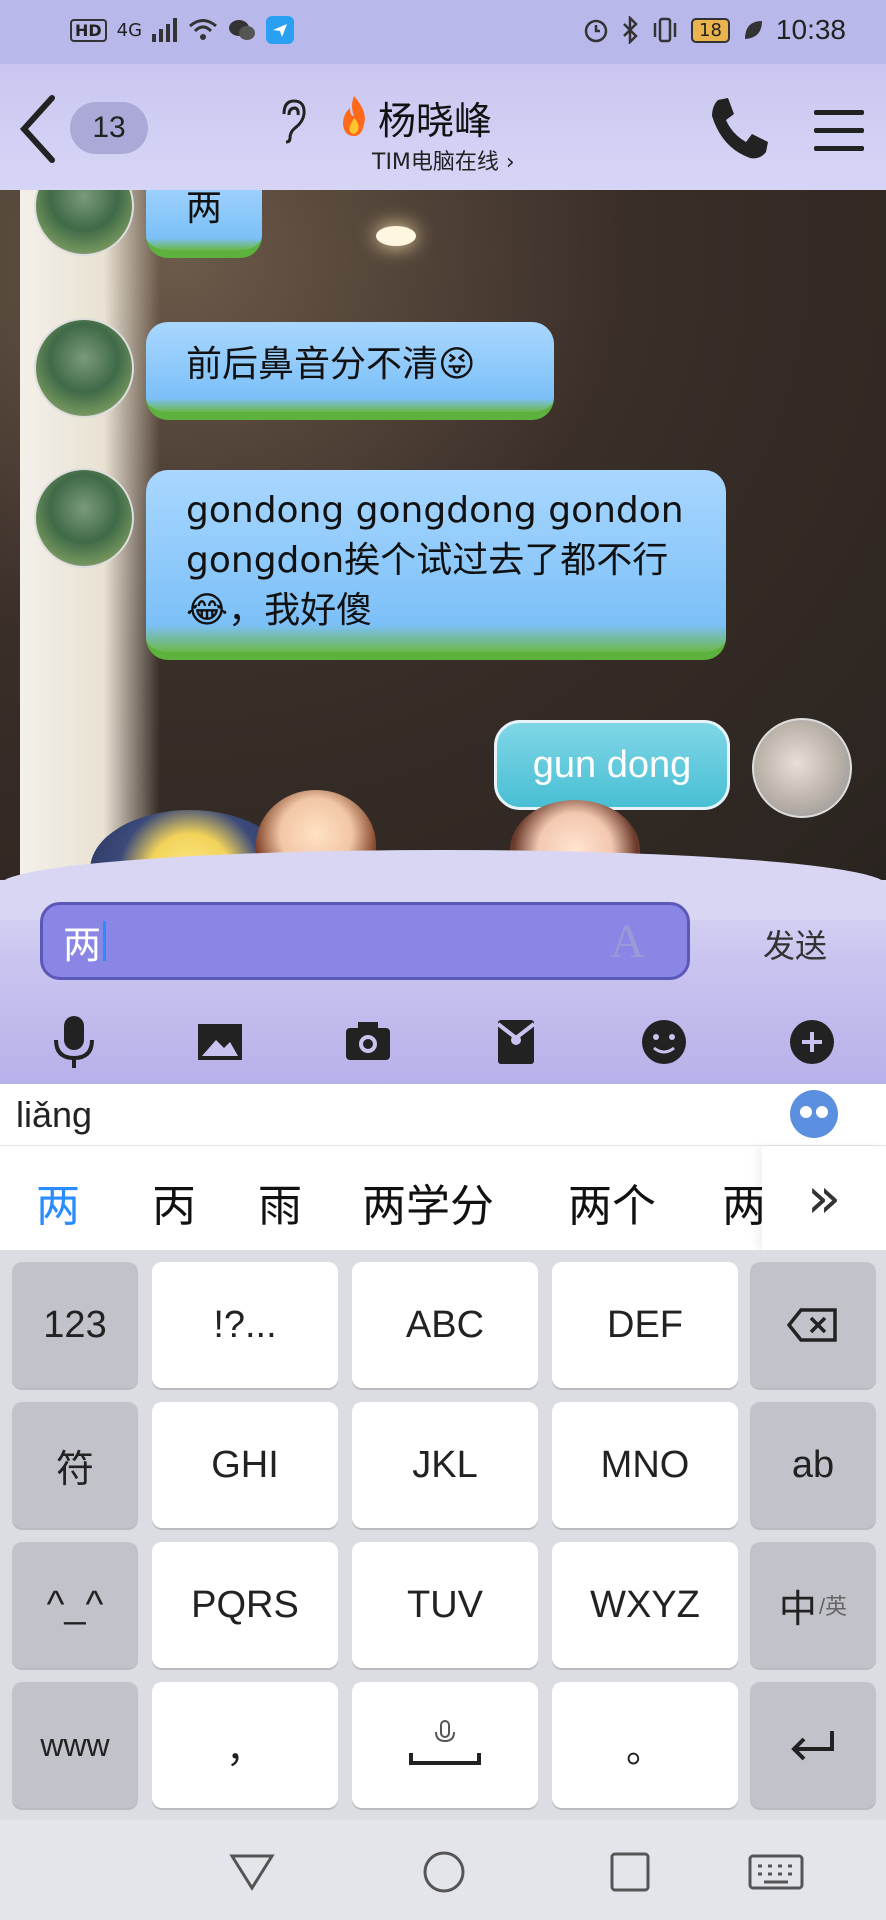 The image size is (886, 1920). I want to click on enter-icon, so click(812, 1746).